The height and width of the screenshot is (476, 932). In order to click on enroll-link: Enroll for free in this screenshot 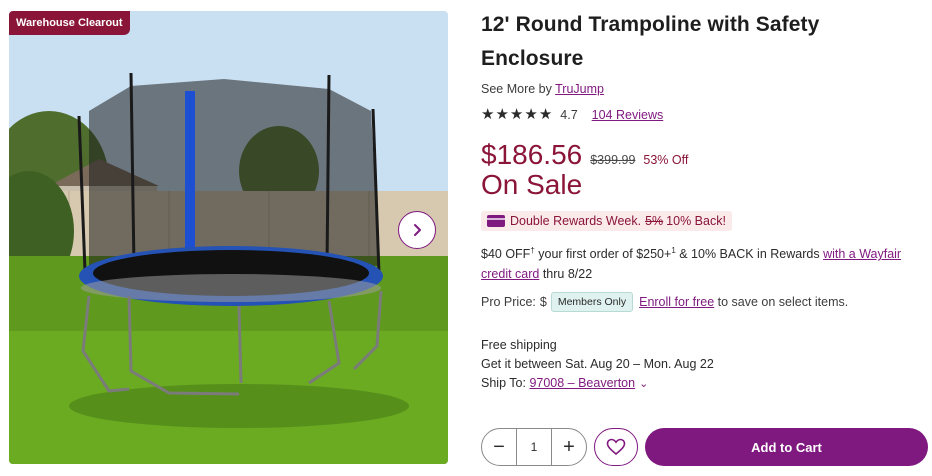, I will do `click(676, 302)`.